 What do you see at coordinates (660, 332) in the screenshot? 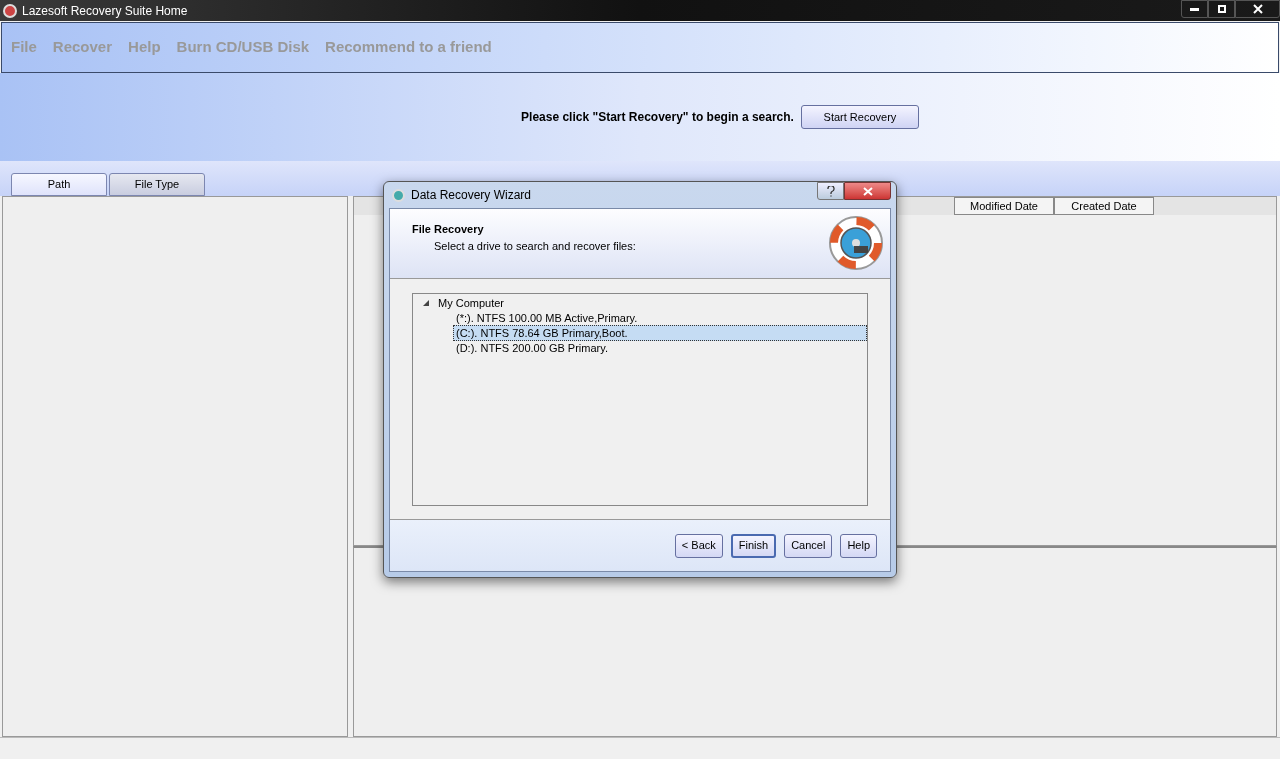
I see `tree-item: (C:). NTFS 78.64 GB Primary,Boot.` at bounding box center [660, 332].